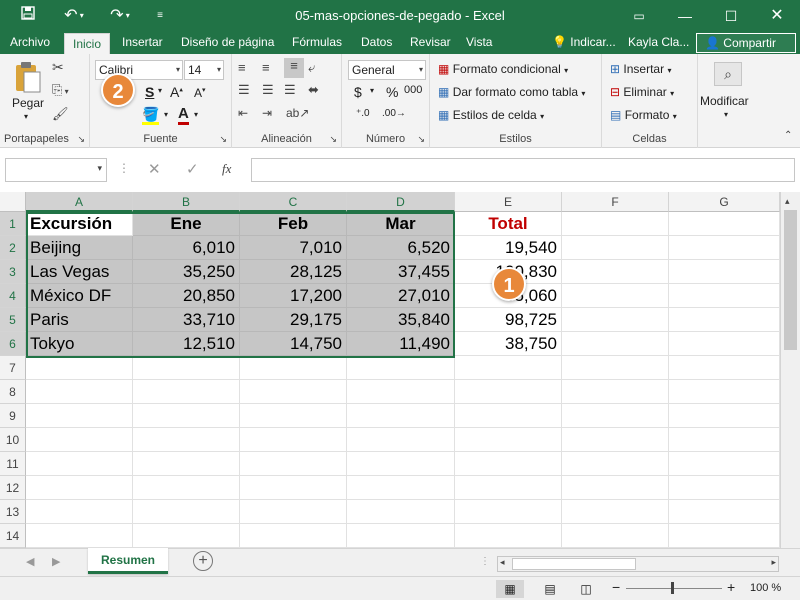 This screenshot has width=800, height=600. I want to click on tab-insertar: Insertar, so click(142, 43).